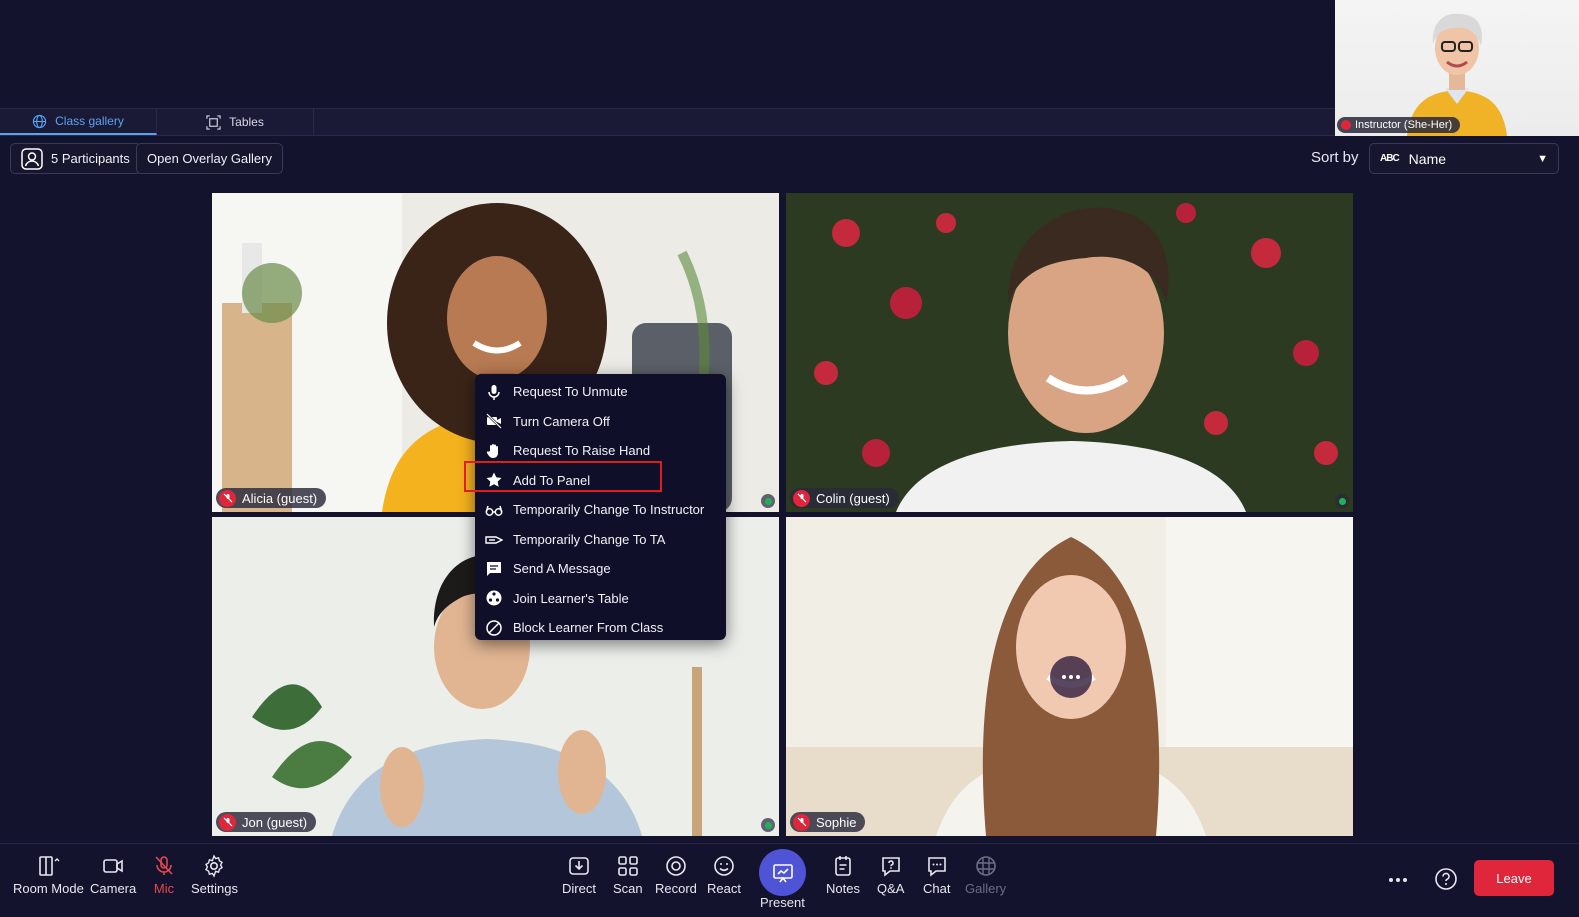 This screenshot has height=917, width=1579. Describe the element at coordinates (628, 866) in the screenshot. I see `scan-icon` at that location.